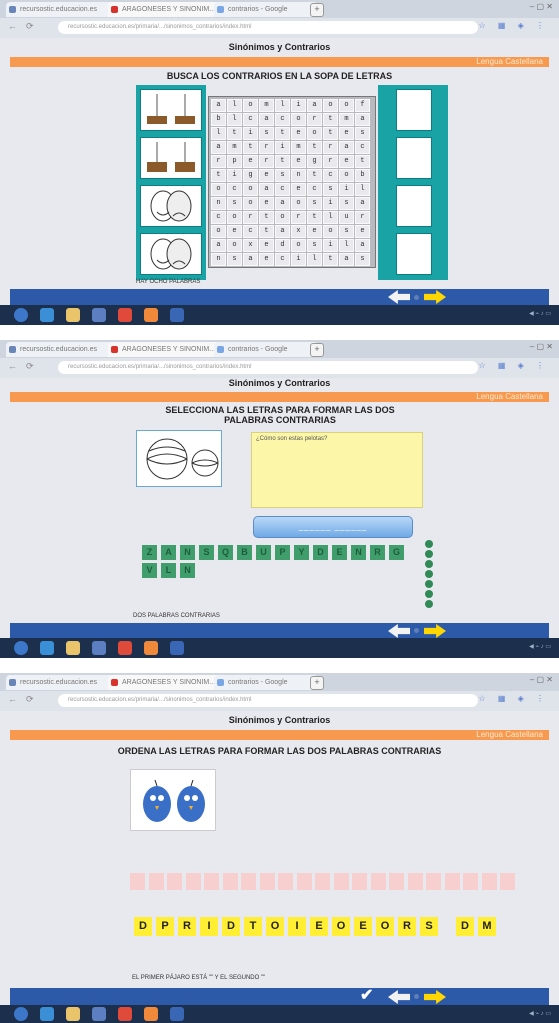 The width and height of the screenshot is (559, 1023). I want to click on grid-letter: m, so click(234, 147).